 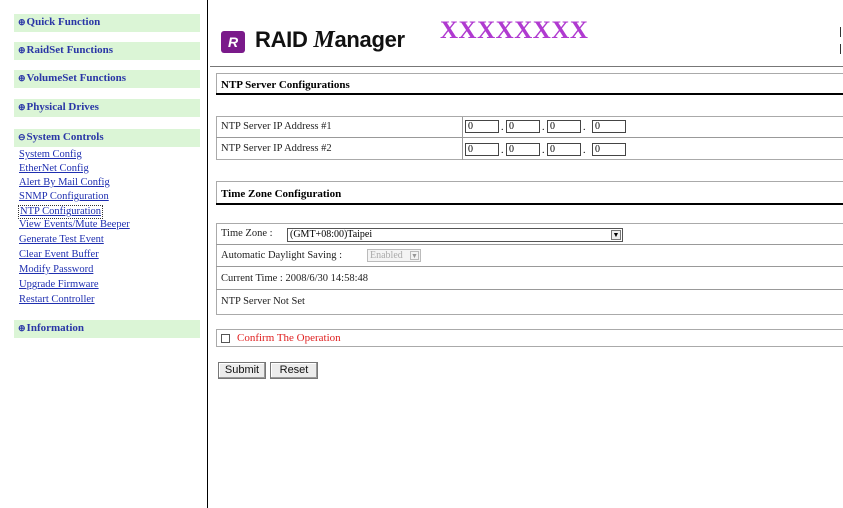 I want to click on ntp-section-title: NTP Server Configurations, so click(x=285, y=85).